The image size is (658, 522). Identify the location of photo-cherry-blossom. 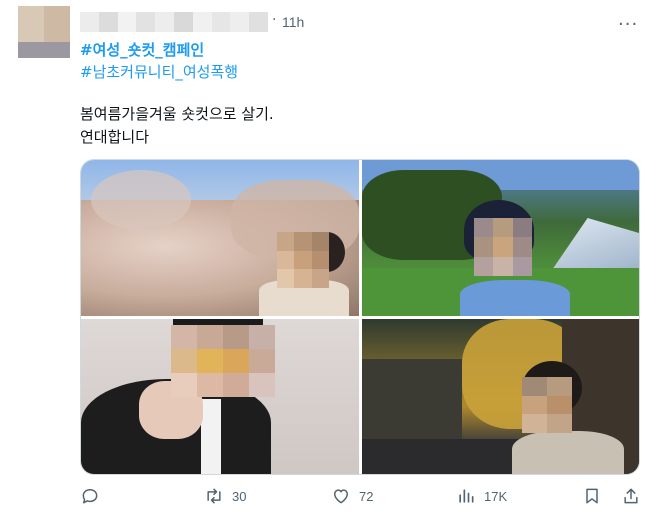
(220, 238).